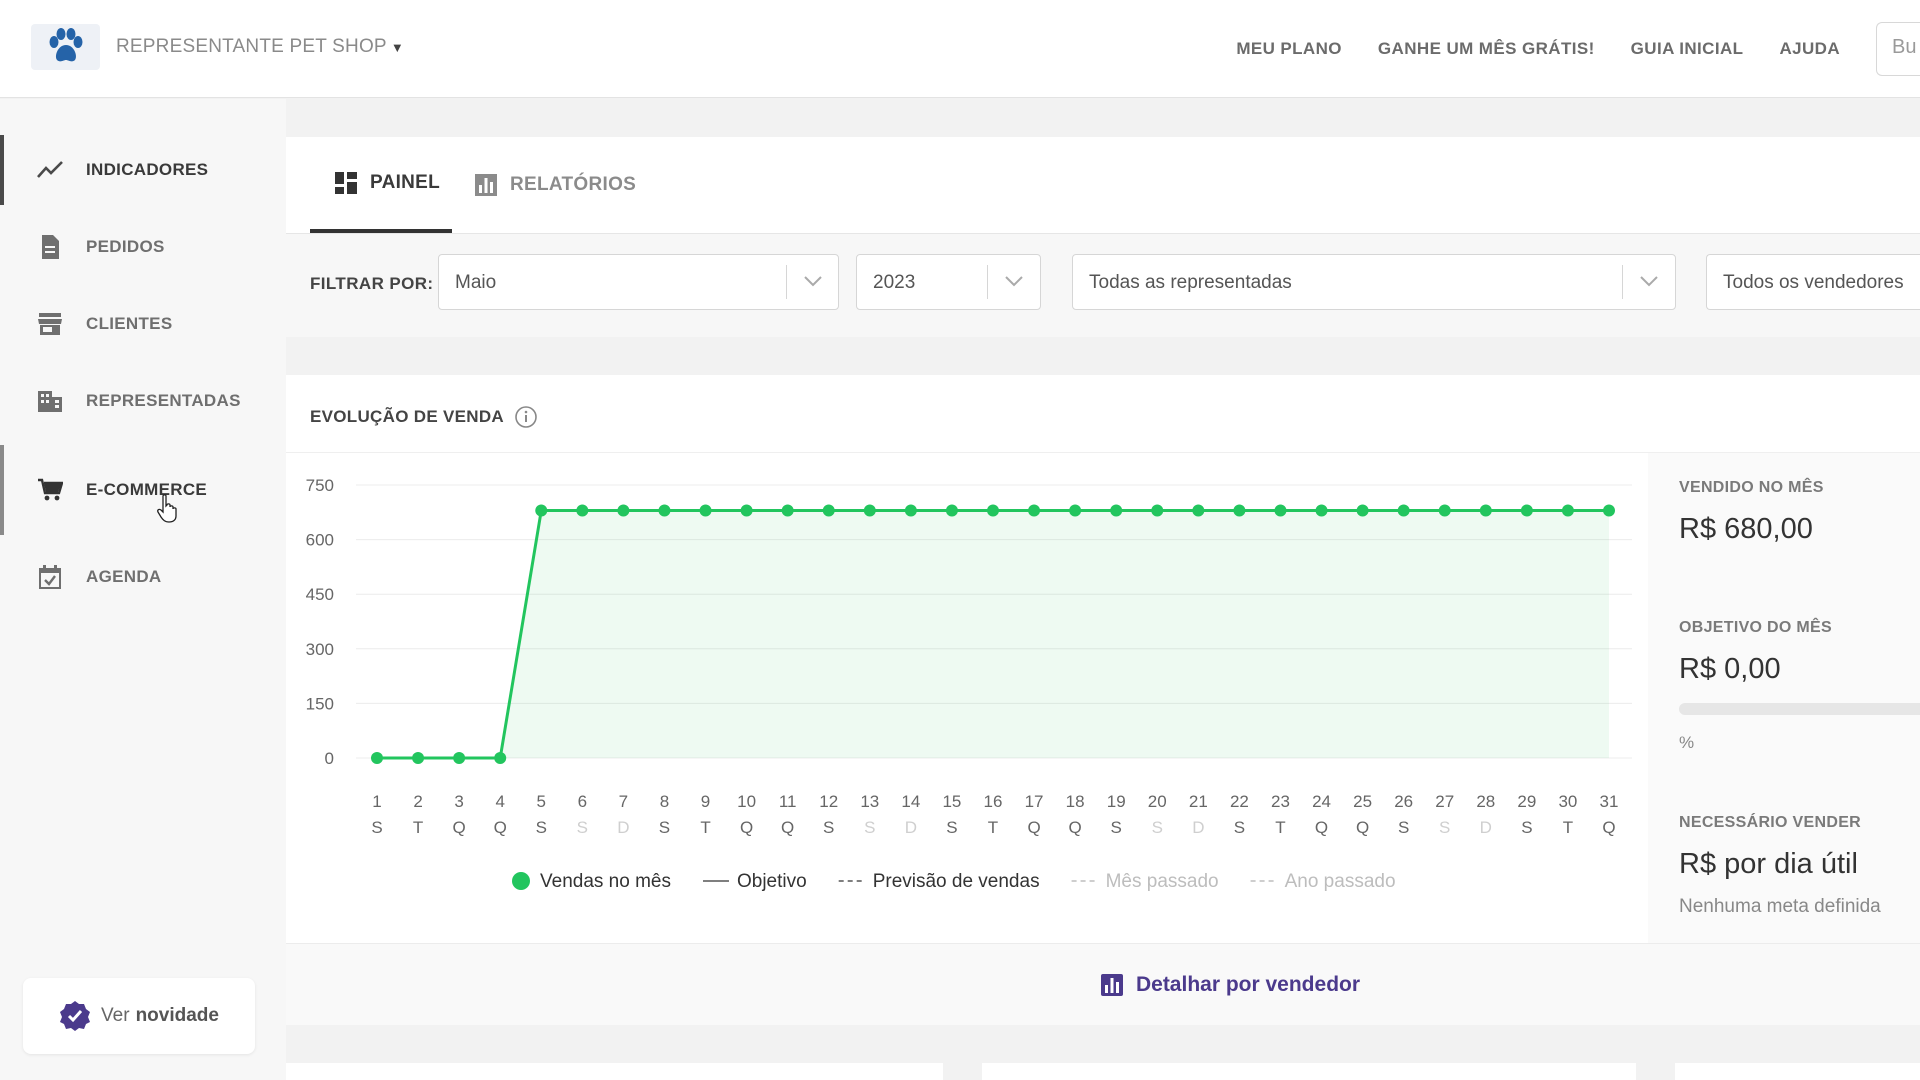 This screenshot has height=1080, width=1920. I want to click on tab-relatorios: RELATÓRIOS, so click(555, 185).